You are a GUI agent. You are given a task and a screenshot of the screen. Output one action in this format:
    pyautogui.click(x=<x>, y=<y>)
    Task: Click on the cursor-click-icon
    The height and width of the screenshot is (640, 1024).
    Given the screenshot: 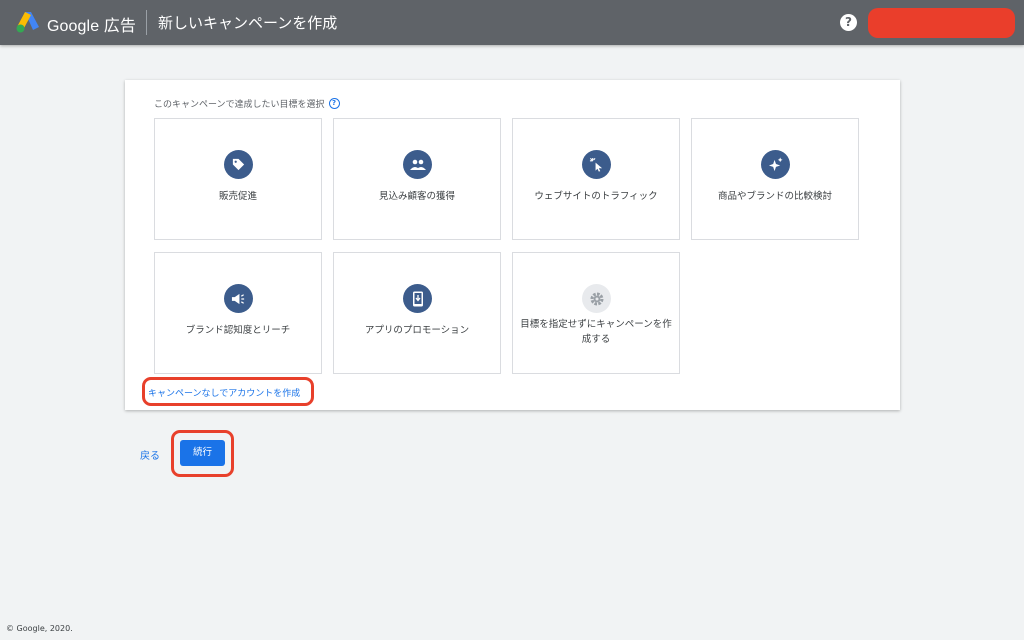 What is the action you would take?
    pyautogui.click(x=596, y=164)
    